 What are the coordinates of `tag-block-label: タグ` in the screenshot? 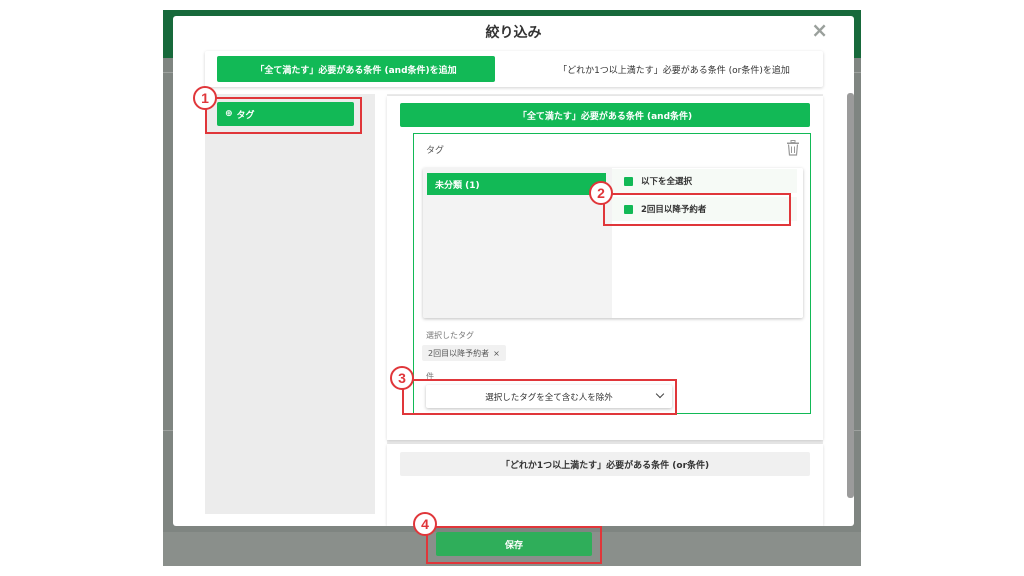 It's located at (435, 151).